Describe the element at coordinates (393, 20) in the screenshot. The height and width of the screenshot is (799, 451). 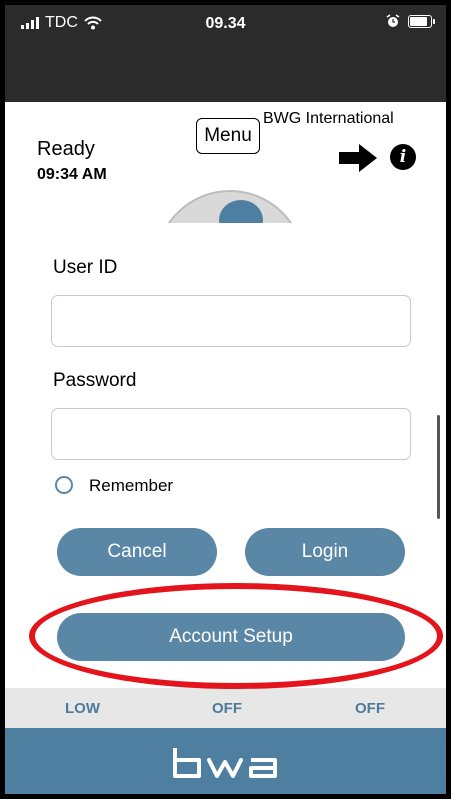
I see `alarm-icon` at that location.